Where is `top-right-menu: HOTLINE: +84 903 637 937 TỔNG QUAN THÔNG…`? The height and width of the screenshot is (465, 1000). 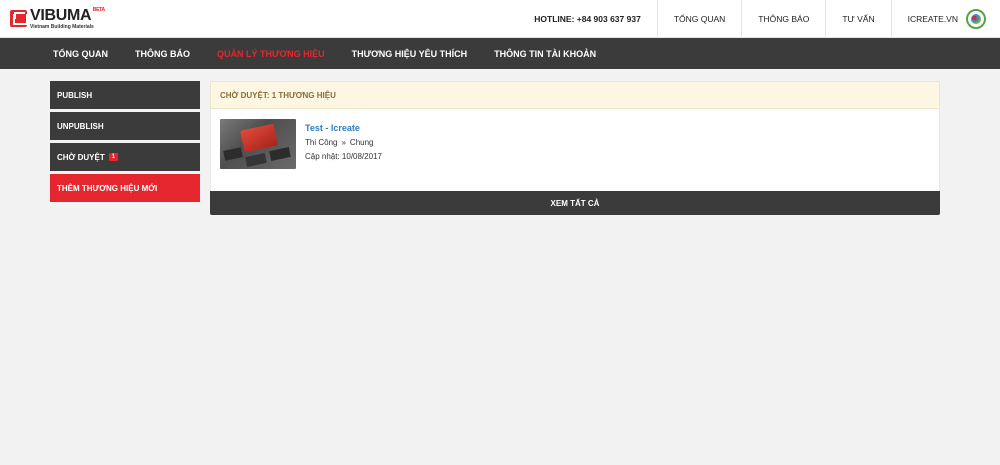 top-right-menu: HOTLINE: +84 903 637 937 TỔNG QUAN THÔNG… is located at coordinates (759, 18).